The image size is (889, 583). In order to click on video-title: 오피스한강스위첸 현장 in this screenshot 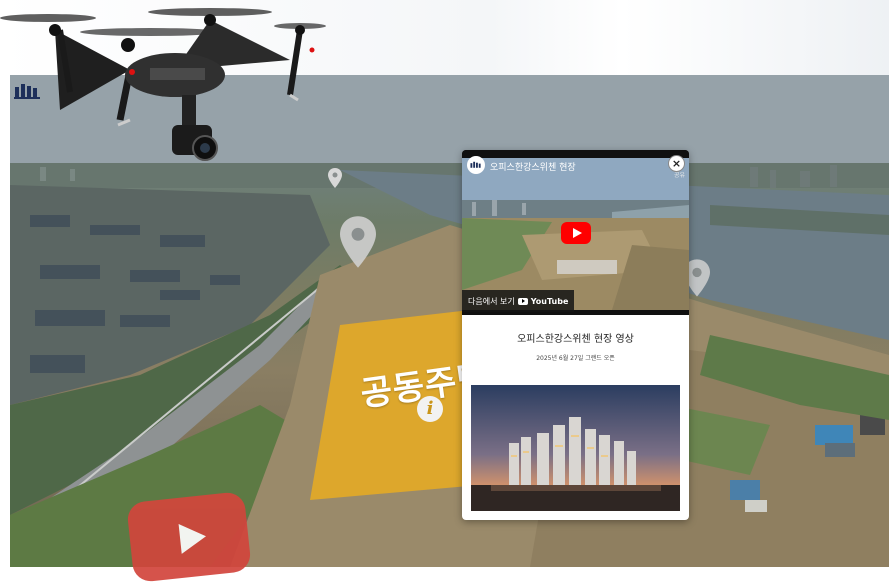, I will do `click(533, 166)`.